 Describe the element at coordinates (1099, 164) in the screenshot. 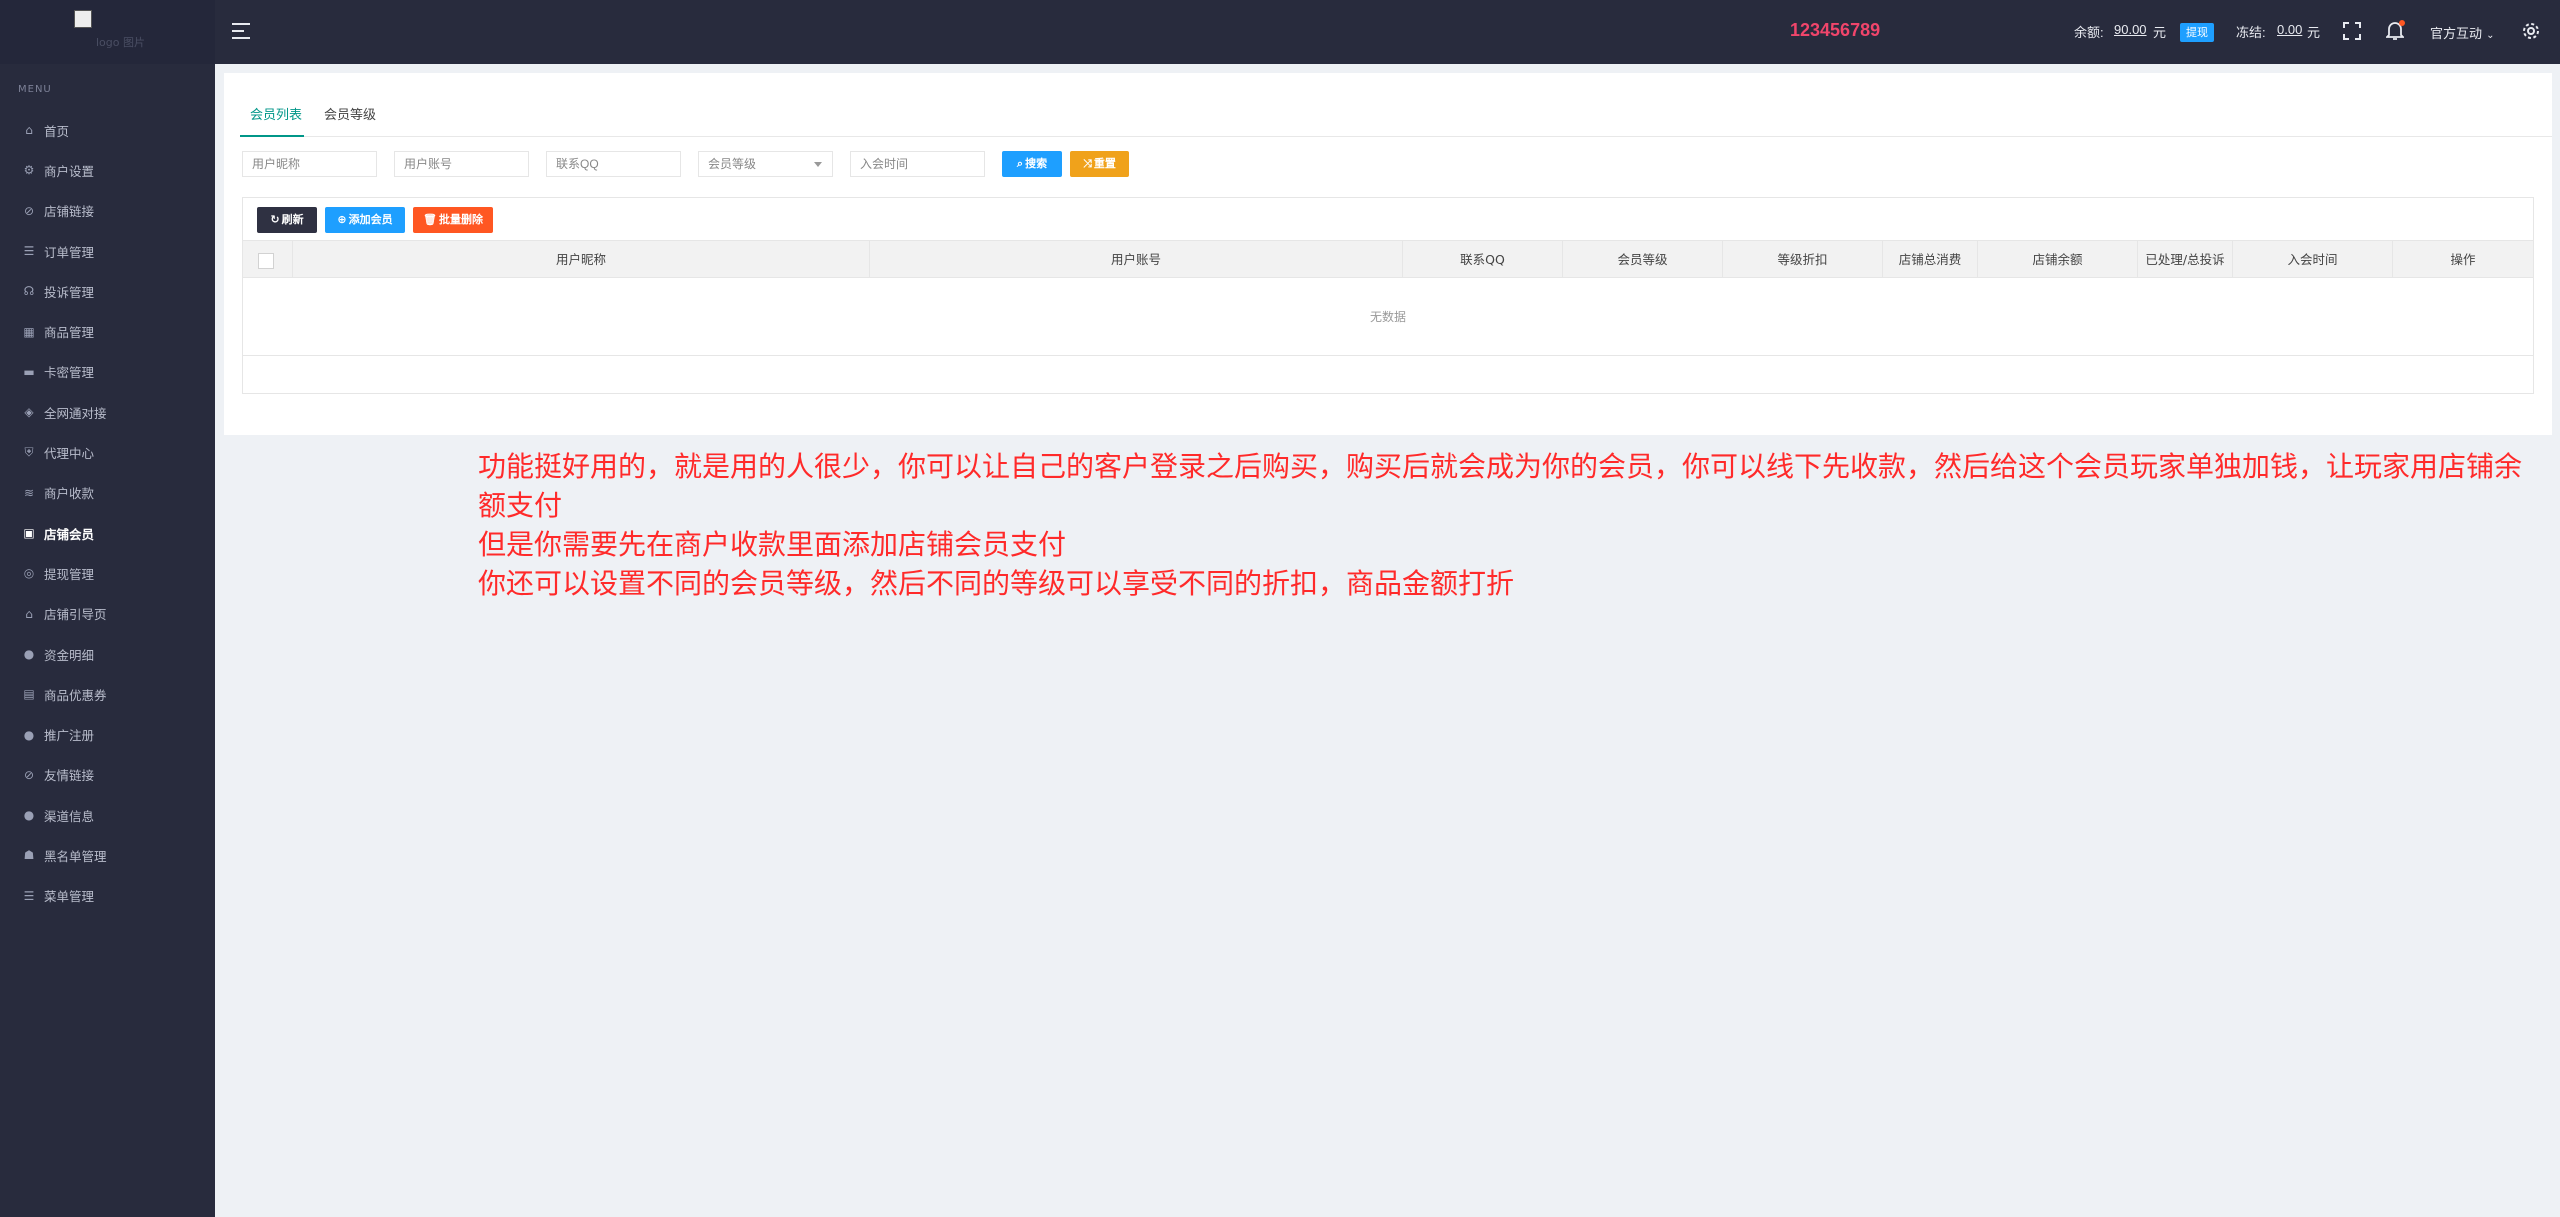

I see `reset-button: ⤨ 重置` at that location.